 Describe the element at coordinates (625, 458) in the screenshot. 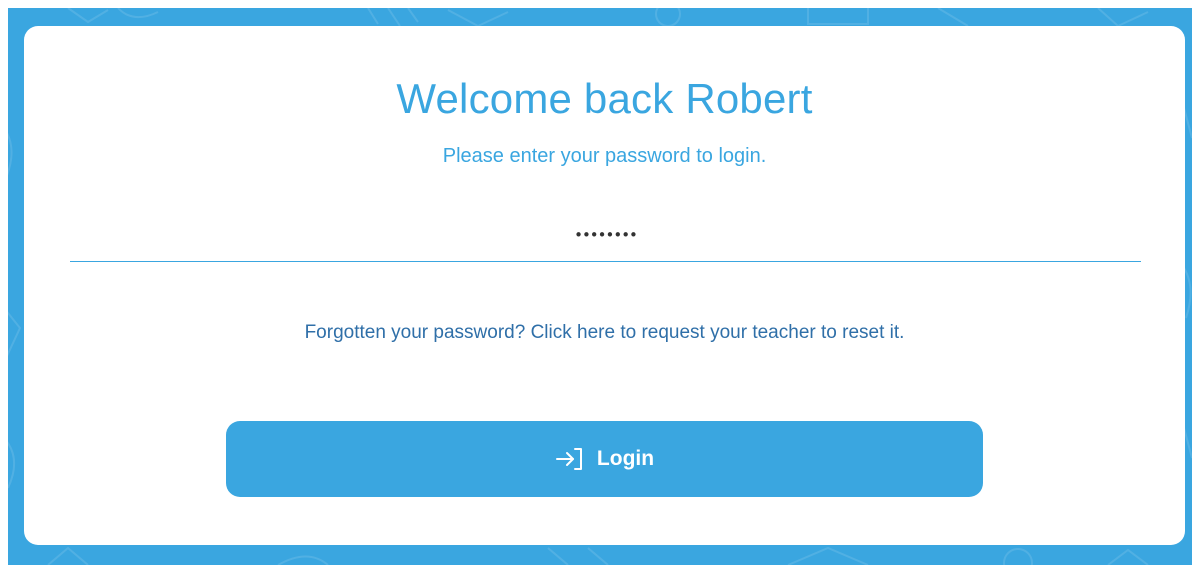

I see `login-button-label: Login` at that location.